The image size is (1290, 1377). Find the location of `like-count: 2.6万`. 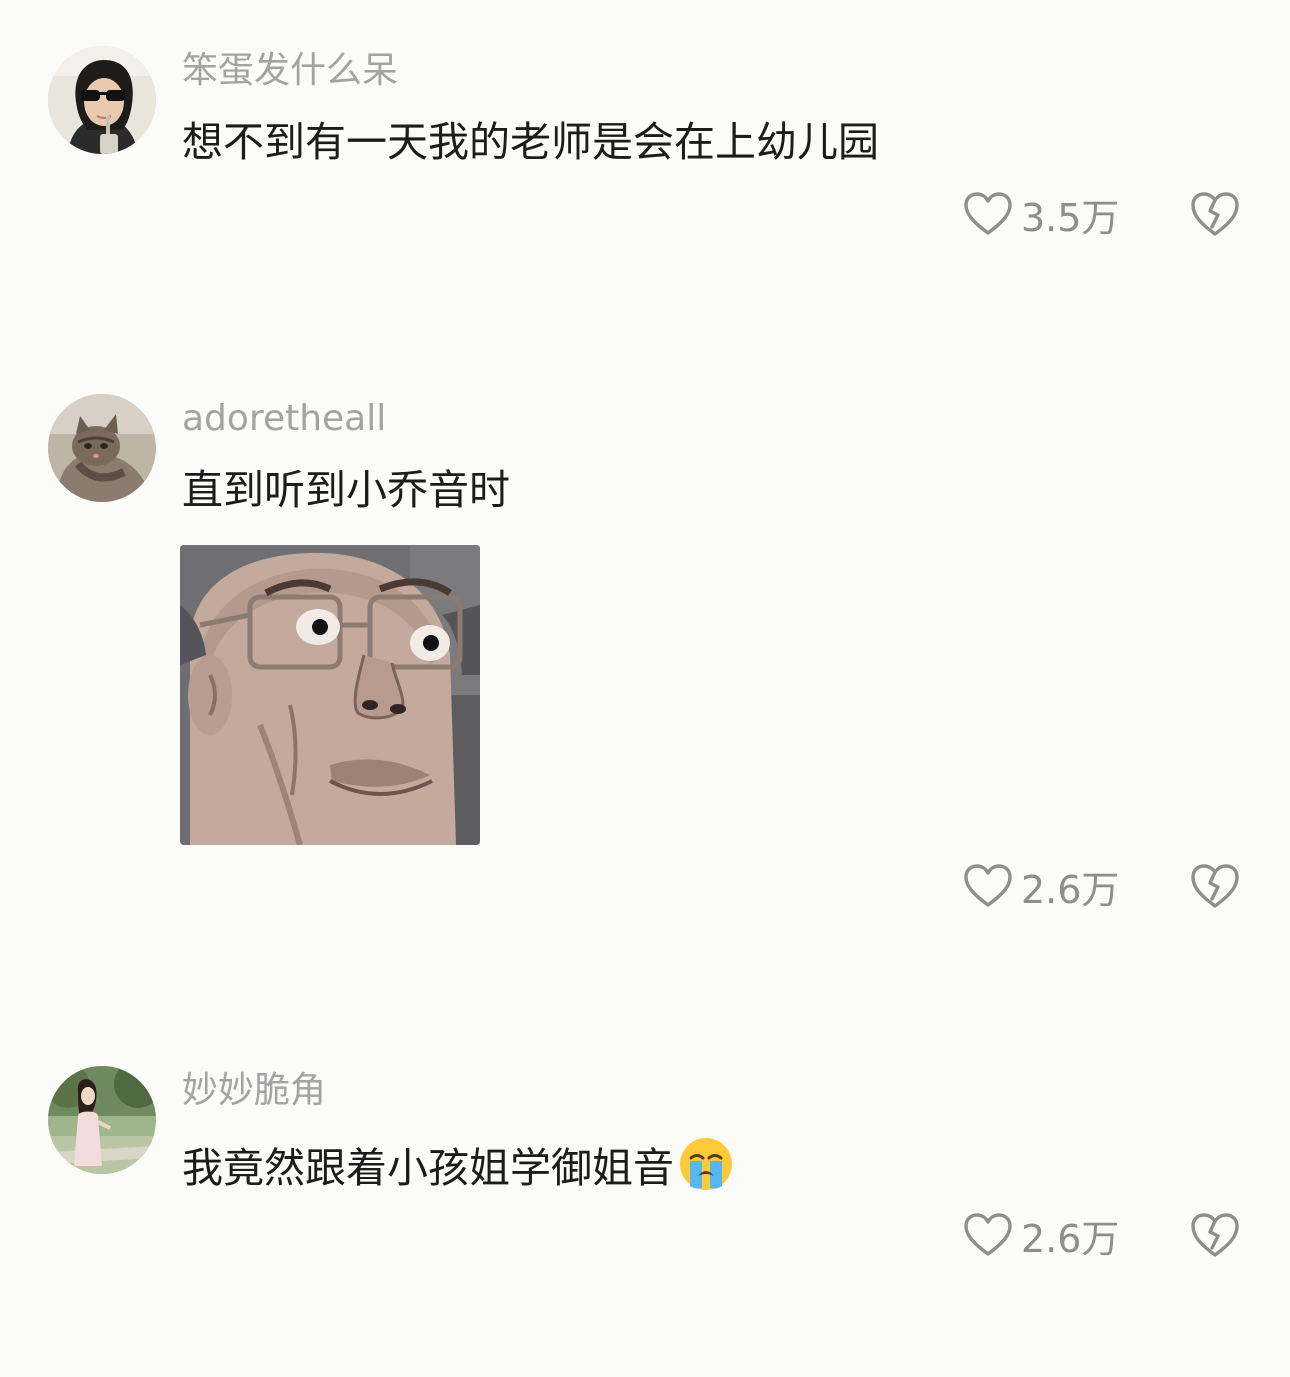

like-count: 2.6万 is located at coordinates (1070, 1238).